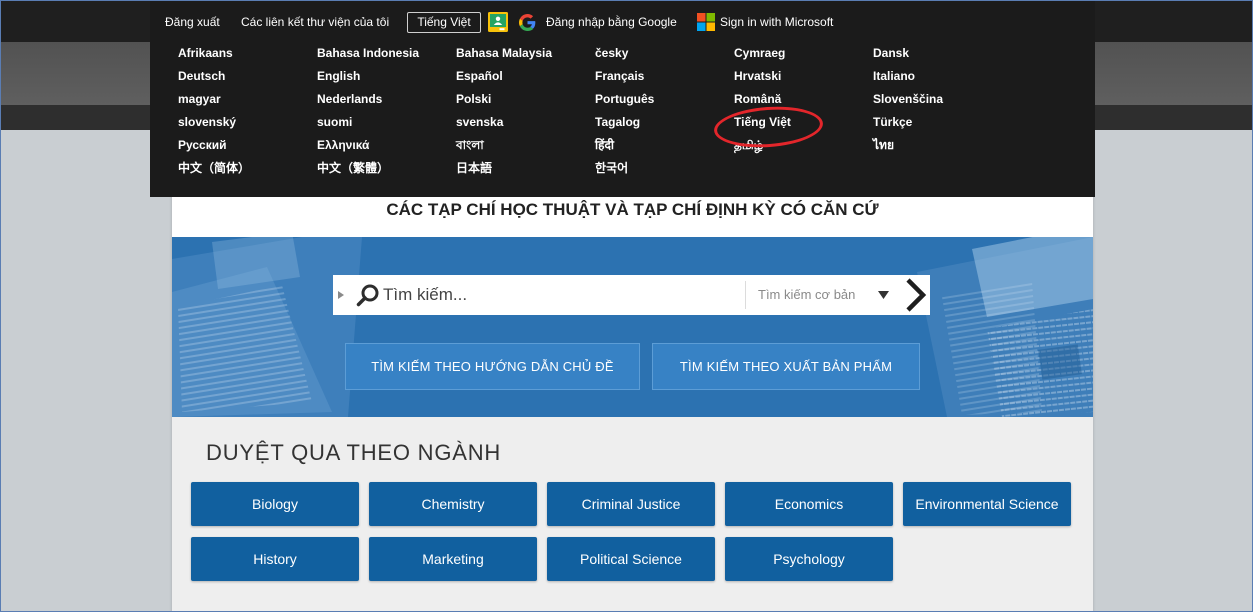 This screenshot has height=612, width=1253. Describe the element at coordinates (525, 145) in the screenshot. I see `language-option-bengali: বাংলা` at that location.